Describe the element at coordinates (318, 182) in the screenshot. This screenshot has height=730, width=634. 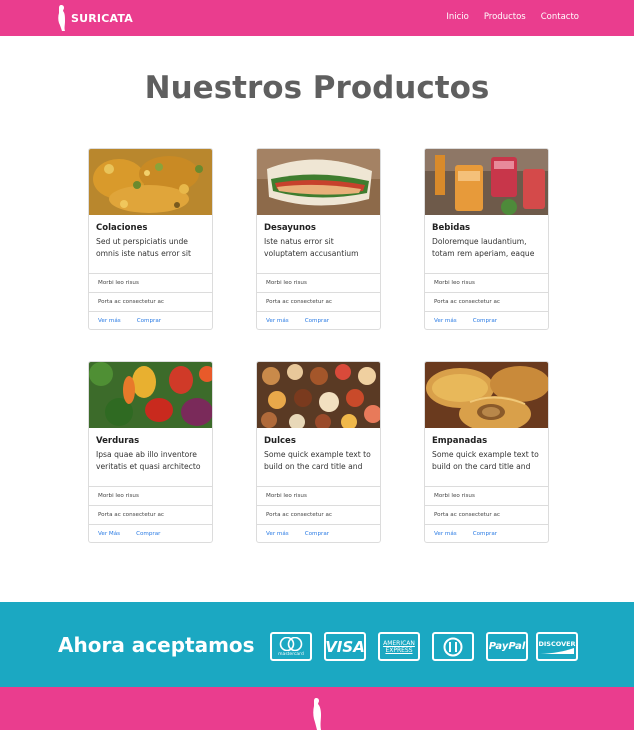
I see `card-image-desayunos` at that location.